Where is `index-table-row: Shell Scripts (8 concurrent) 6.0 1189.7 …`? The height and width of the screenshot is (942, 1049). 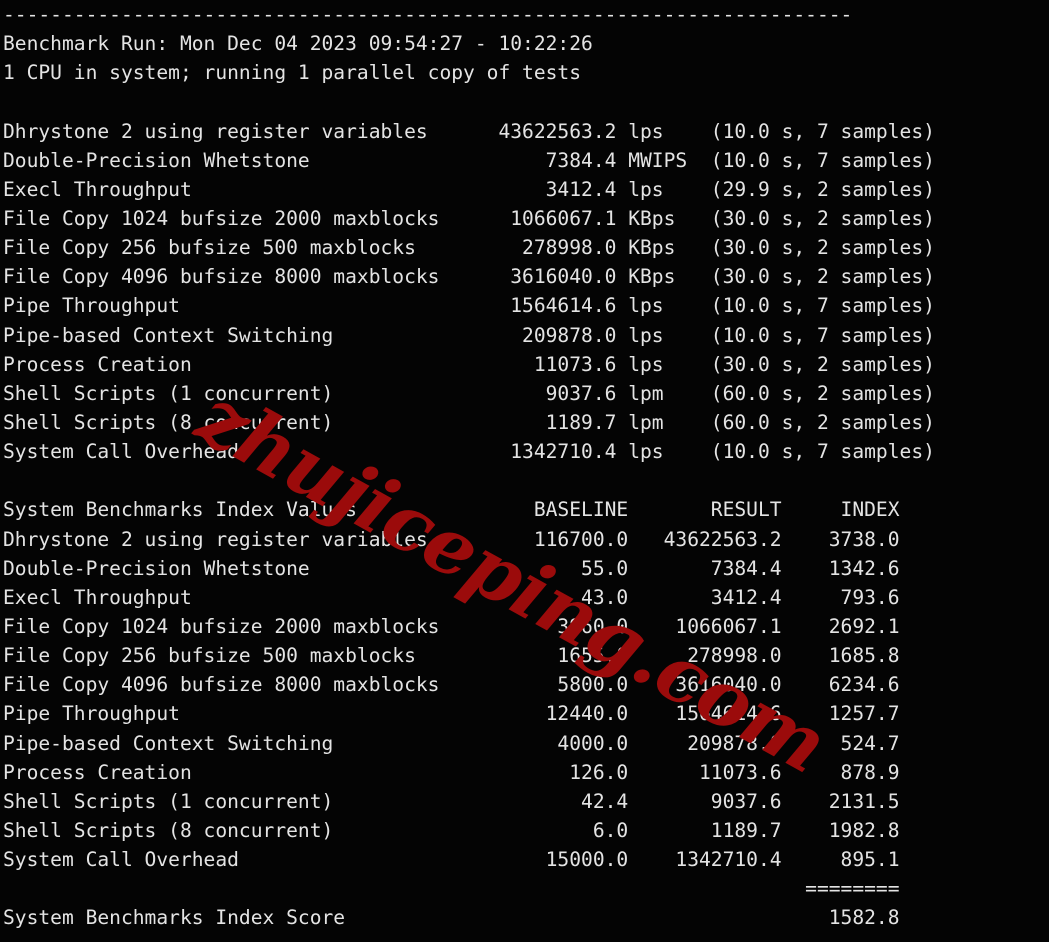
index-table-row: Shell Scripts (8 concurrent) 6.0 1189.7 … is located at coordinates (451, 830).